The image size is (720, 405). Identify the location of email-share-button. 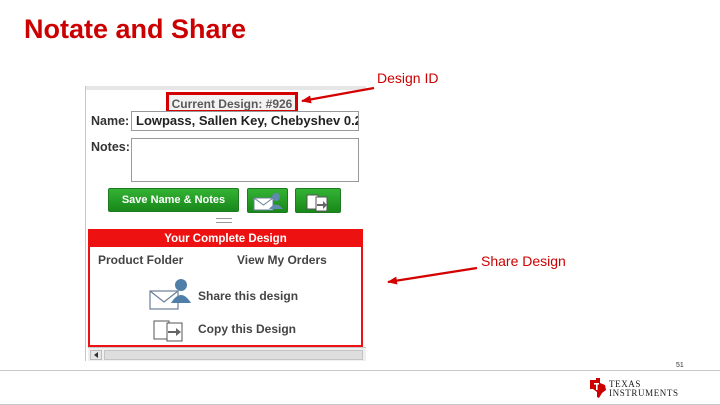
(267, 200).